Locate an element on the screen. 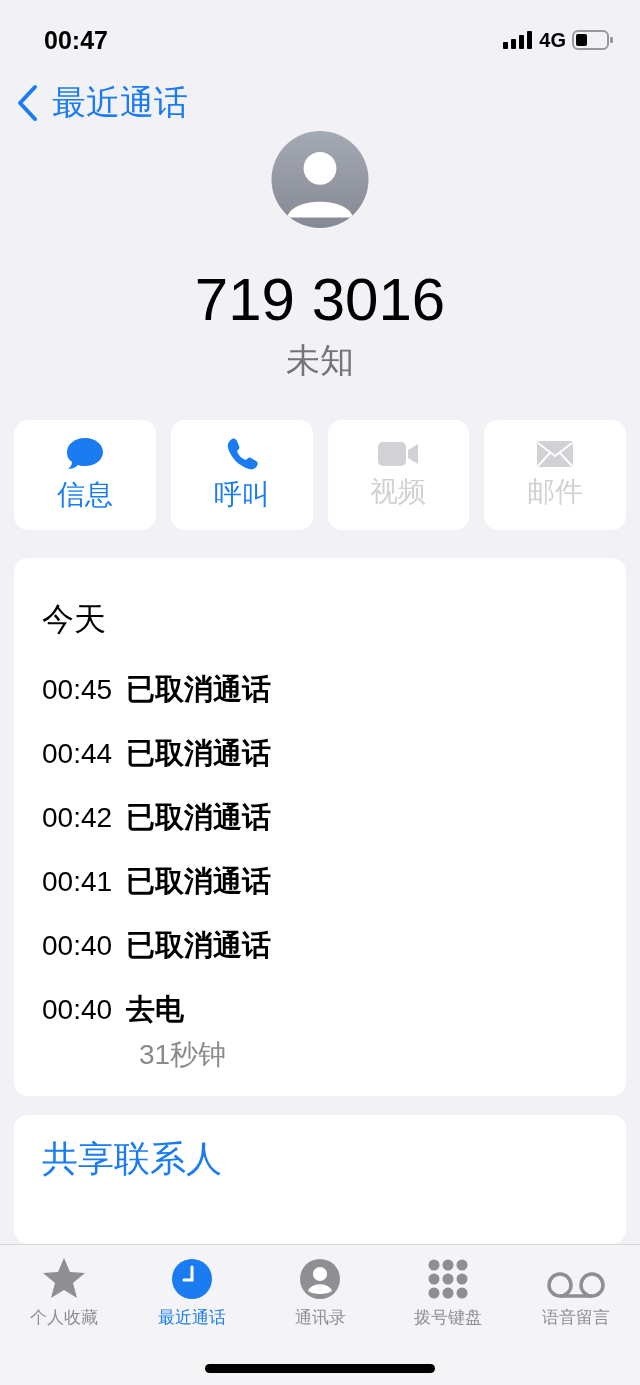 This screenshot has height=1385, width=640. contact-label: 未知 is located at coordinates (320, 360).